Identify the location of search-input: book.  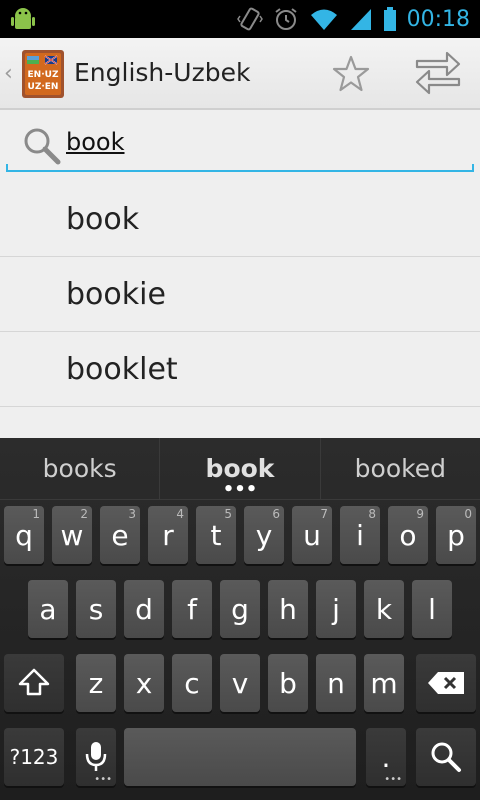
(95, 142).